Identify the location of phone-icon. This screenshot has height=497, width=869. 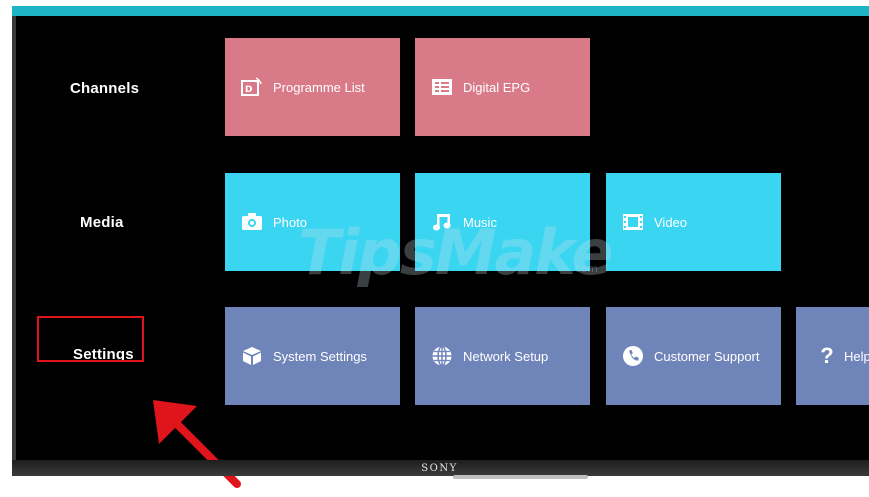
(633, 356).